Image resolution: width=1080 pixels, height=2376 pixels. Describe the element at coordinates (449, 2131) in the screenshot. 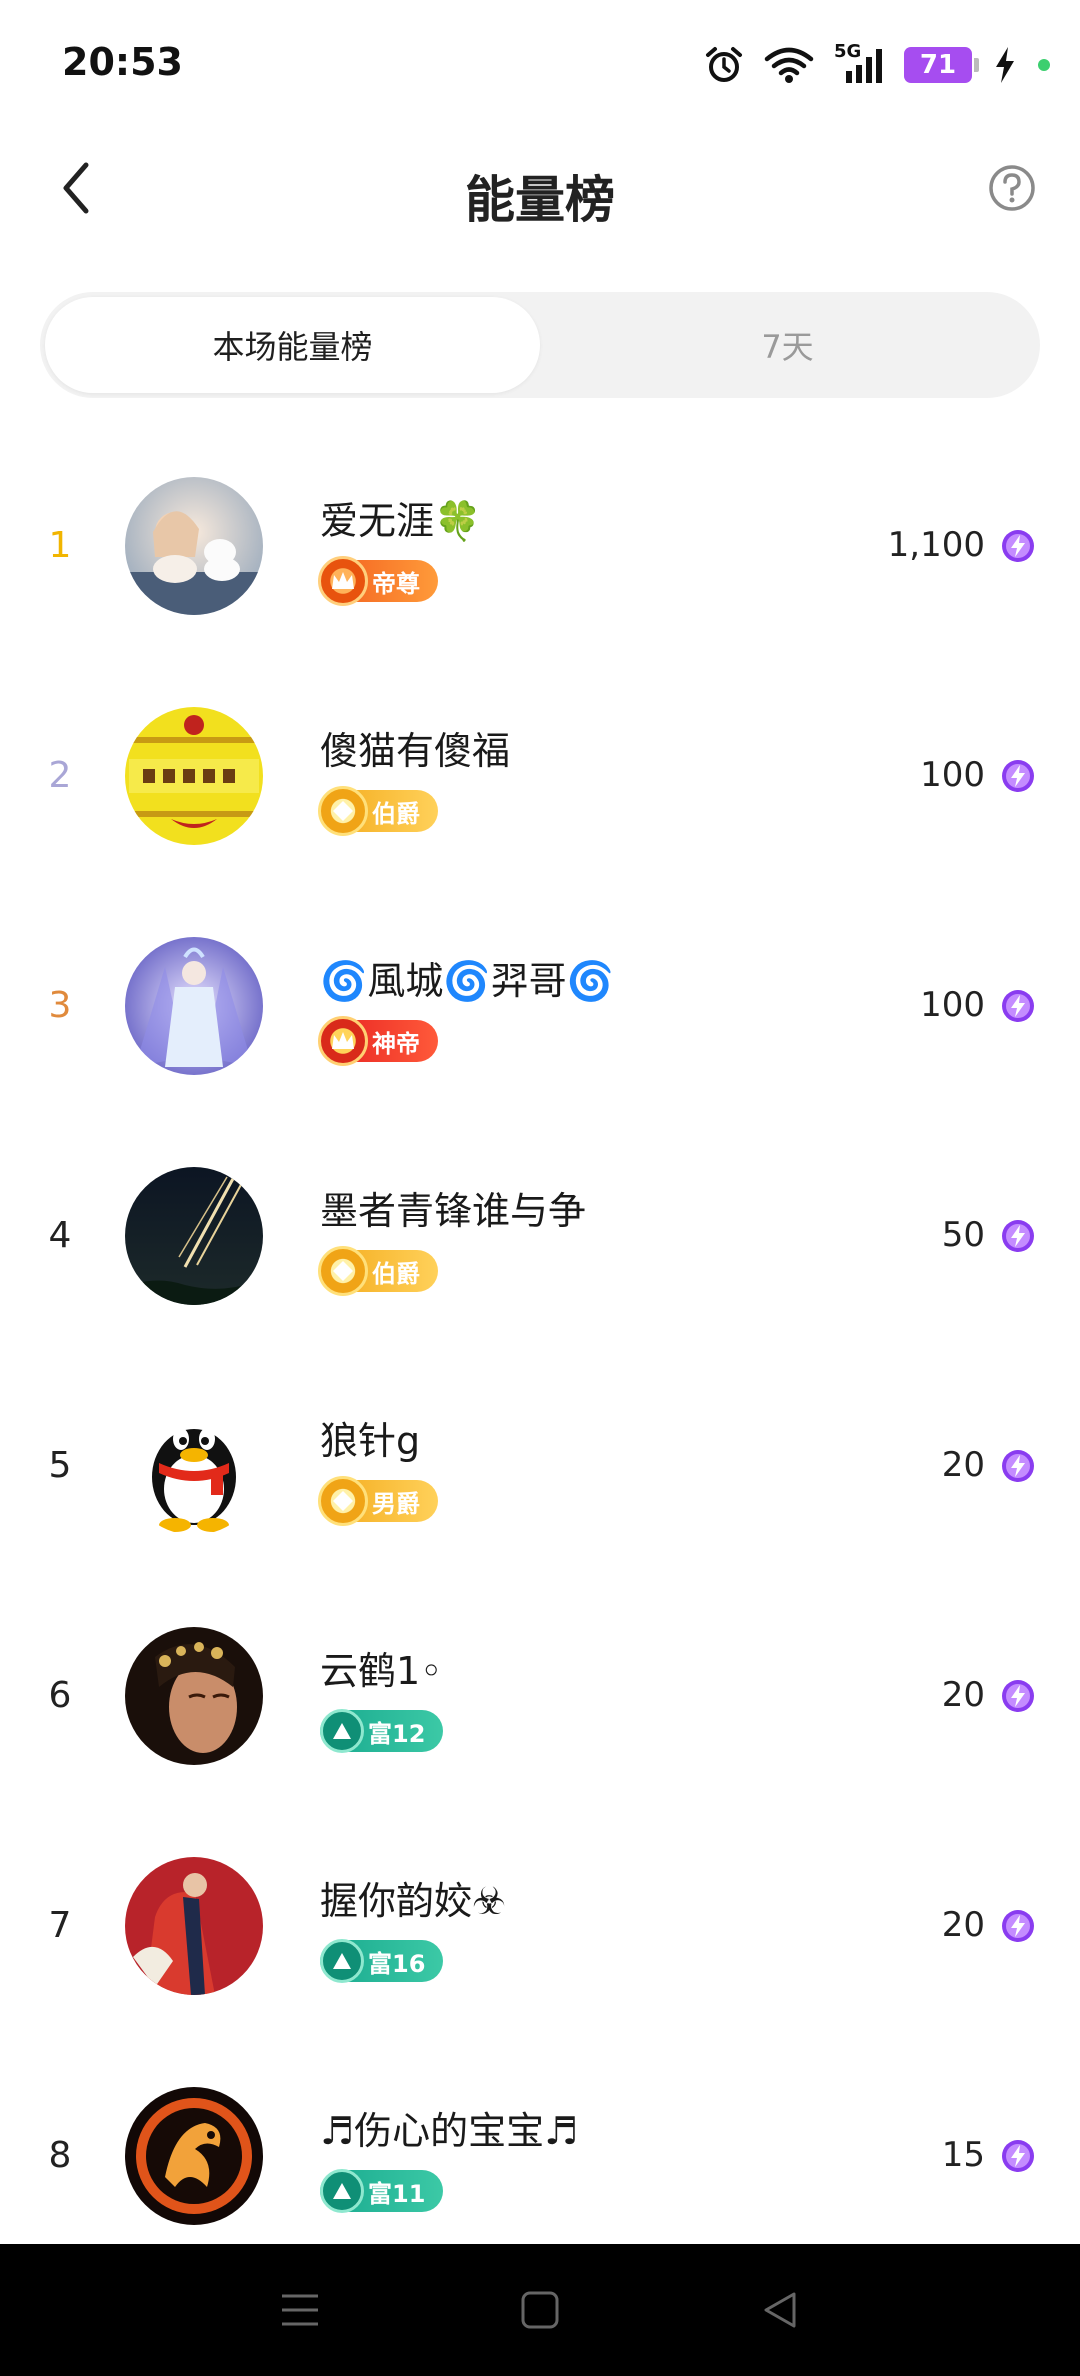

I see `user-name: ♬伤心的宝宝♬` at that location.